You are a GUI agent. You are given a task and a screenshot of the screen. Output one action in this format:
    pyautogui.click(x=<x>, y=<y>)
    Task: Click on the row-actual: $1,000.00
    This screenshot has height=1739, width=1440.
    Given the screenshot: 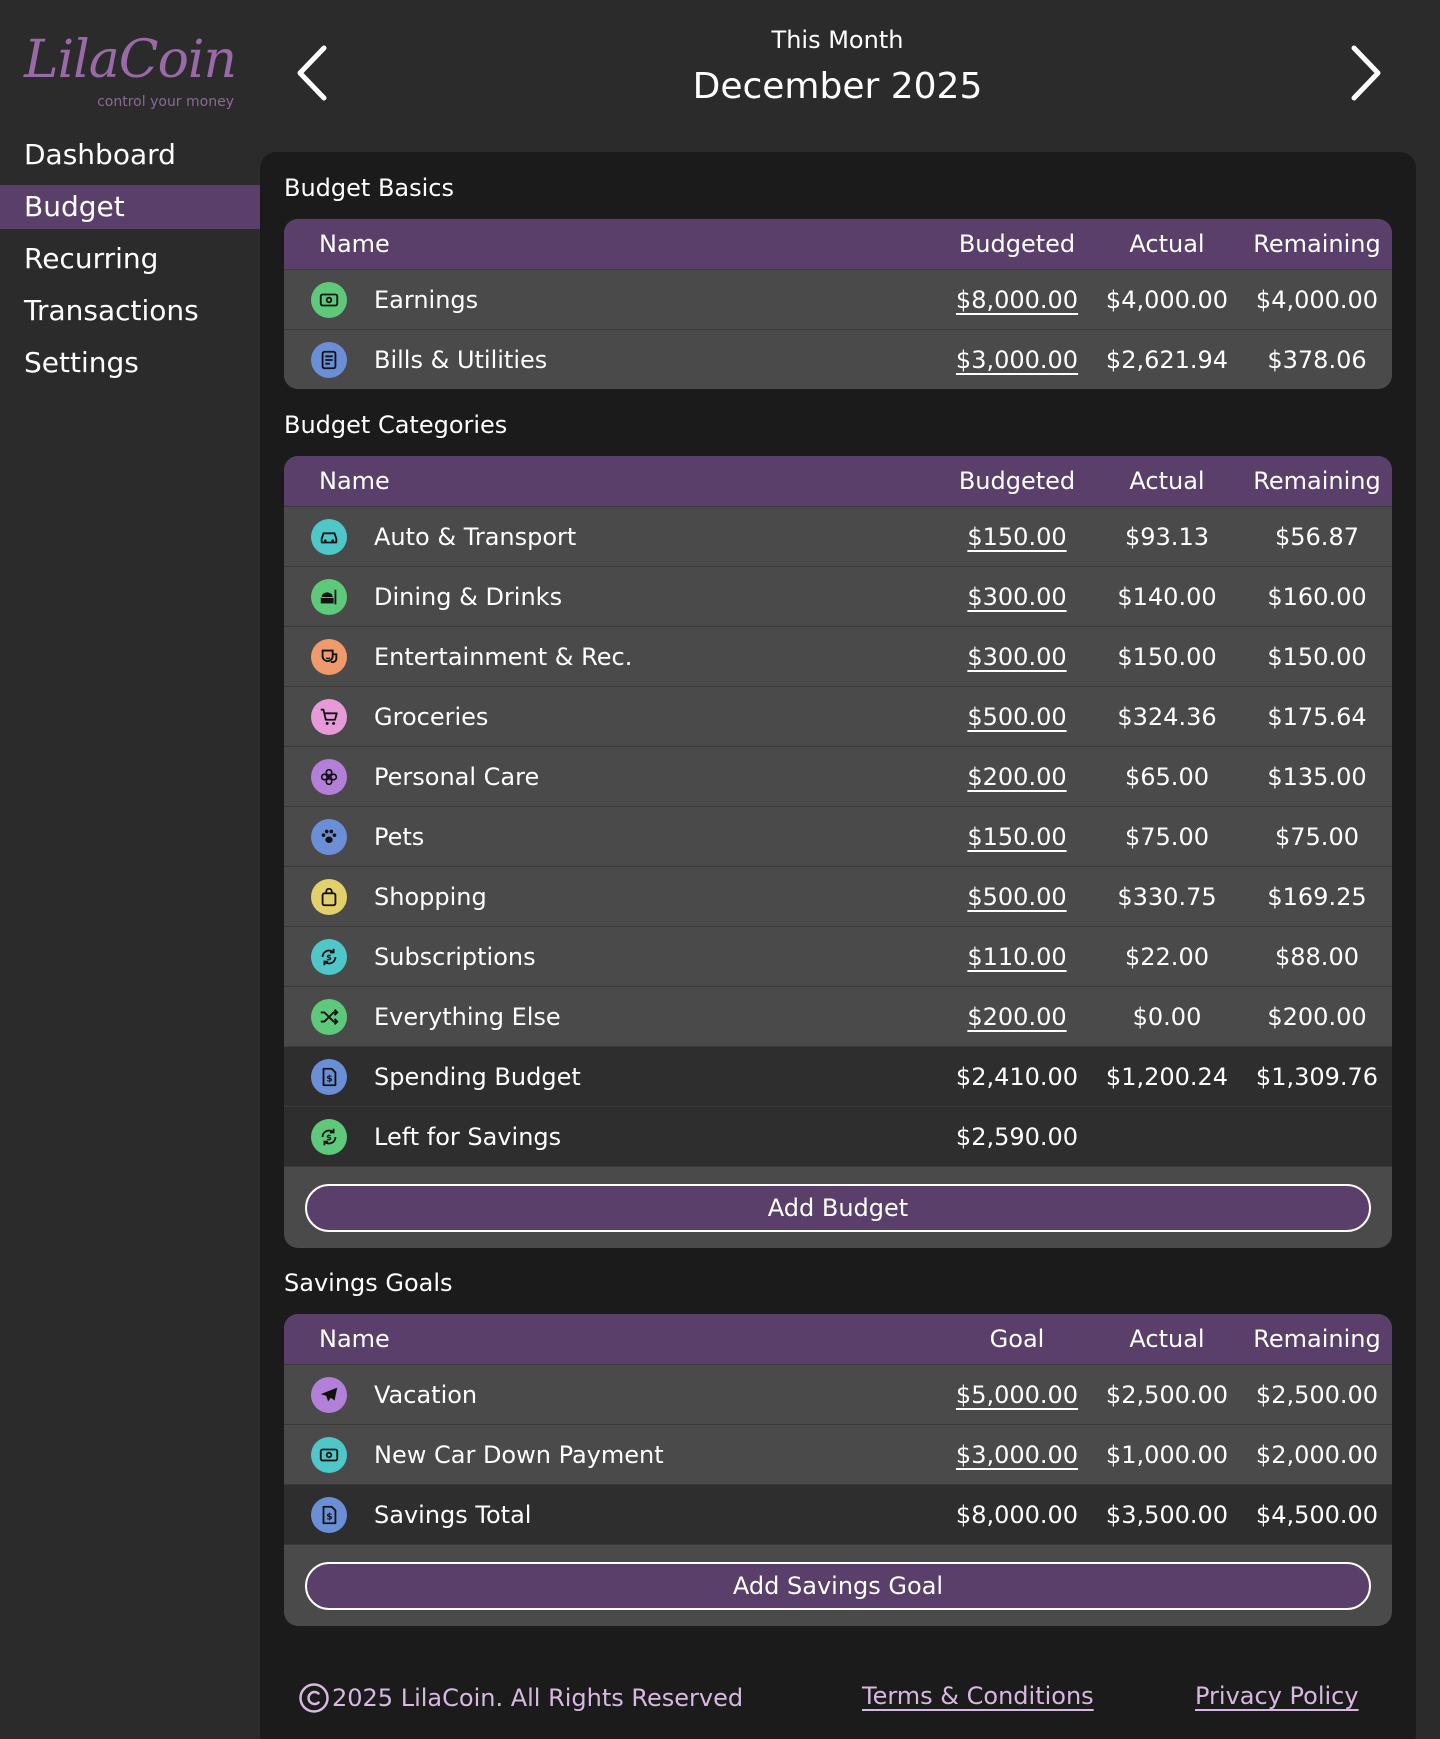 What is the action you would take?
    pyautogui.click(x=1167, y=1454)
    